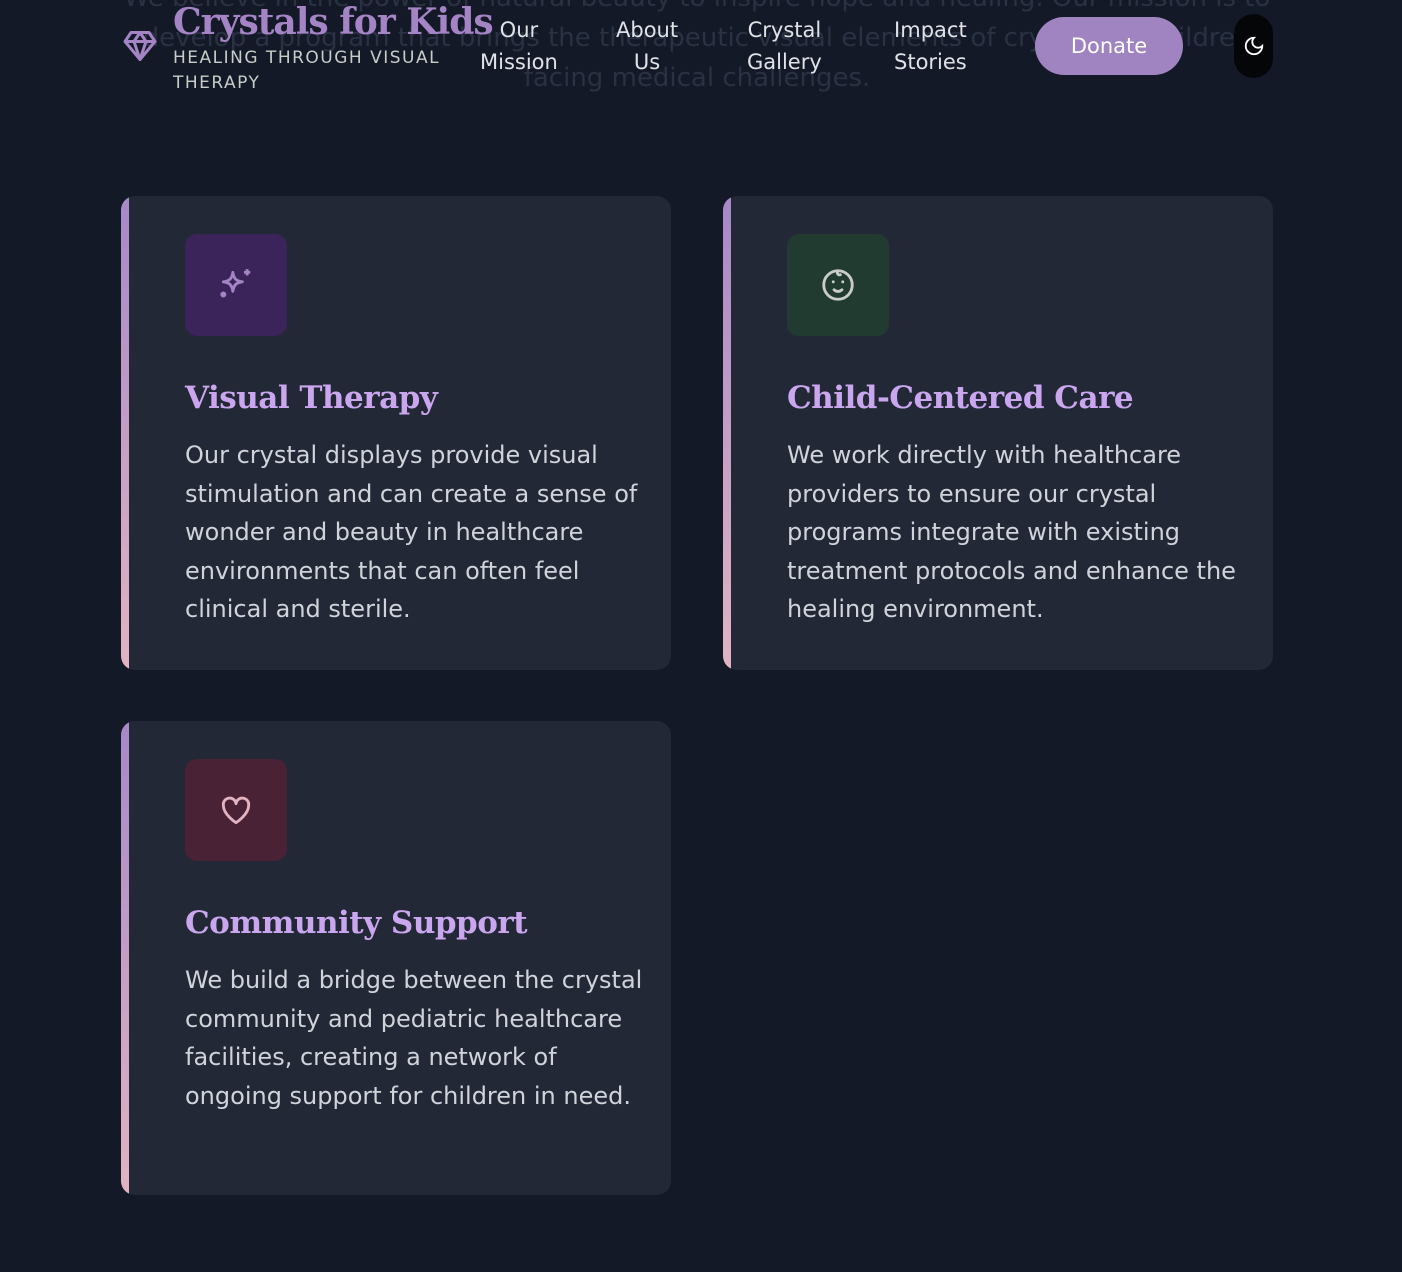 The height and width of the screenshot is (1272, 1402). What do you see at coordinates (236, 810) in the screenshot?
I see `heart-icon` at bounding box center [236, 810].